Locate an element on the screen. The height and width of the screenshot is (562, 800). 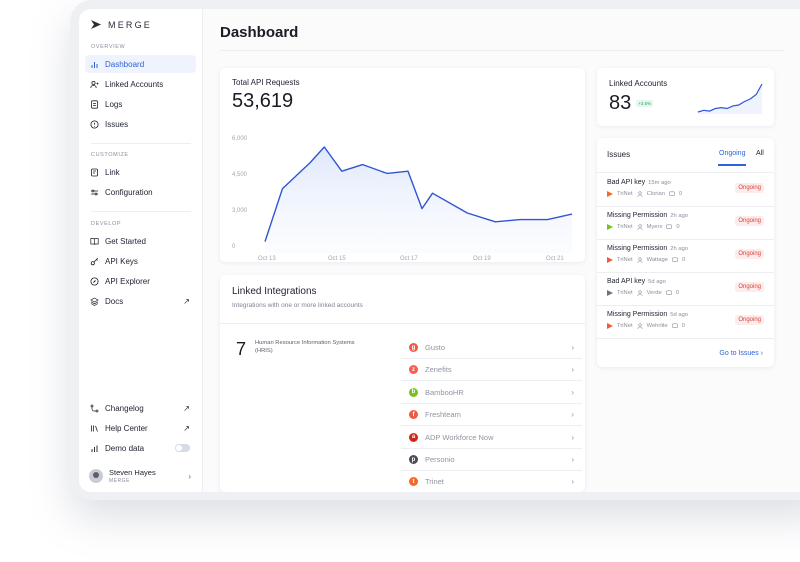
linked-integrations-title: Linked Integrations is located at coordinates (274, 291).